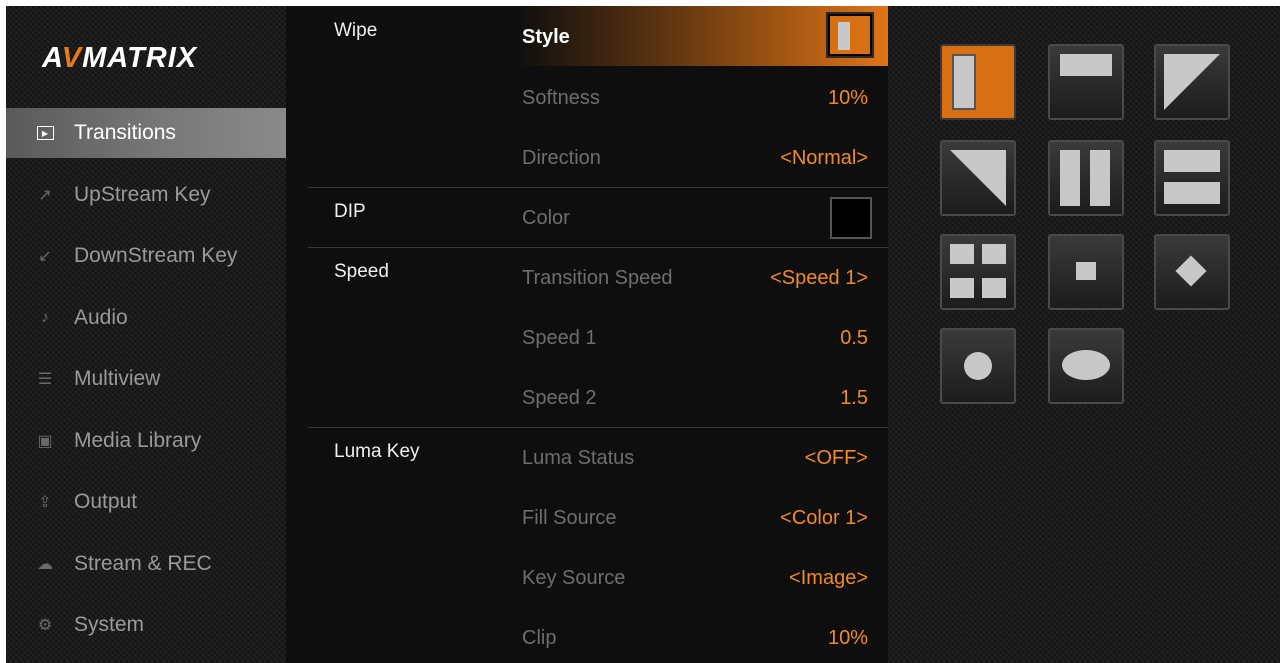 This screenshot has width=1280, height=663. What do you see at coordinates (824, 158) in the screenshot?
I see `direction-value: <Normal>` at bounding box center [824, 158].